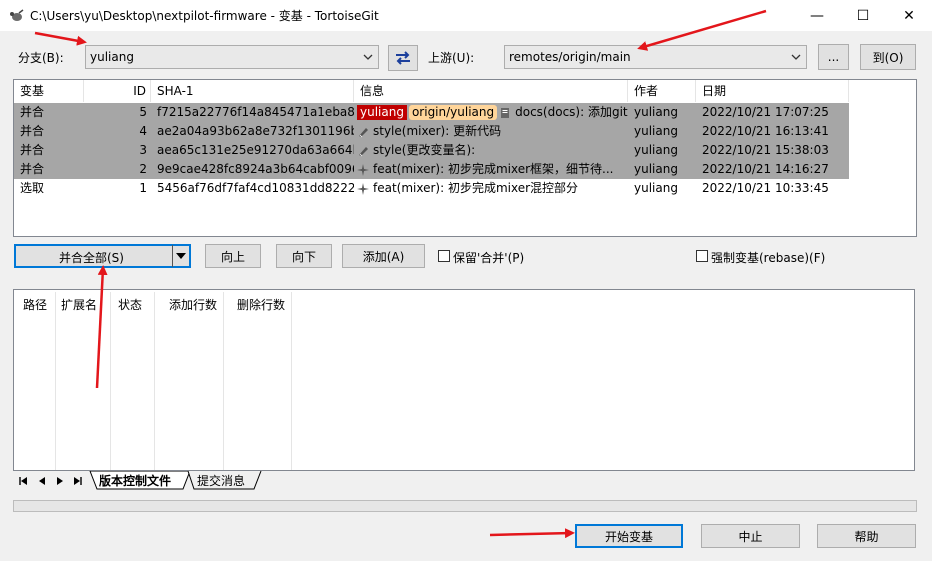 The height and width of the screenshot is (561, 932). I want to click on preserve-merge-checkbox, so click(444, 256).